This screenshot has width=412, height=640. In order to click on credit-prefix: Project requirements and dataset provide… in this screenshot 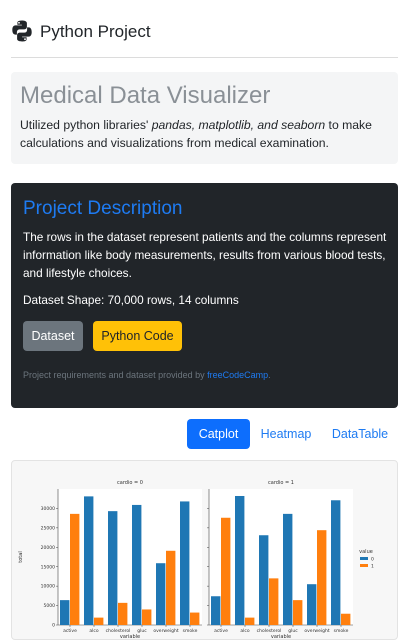, I will do `click(115, 375)`.